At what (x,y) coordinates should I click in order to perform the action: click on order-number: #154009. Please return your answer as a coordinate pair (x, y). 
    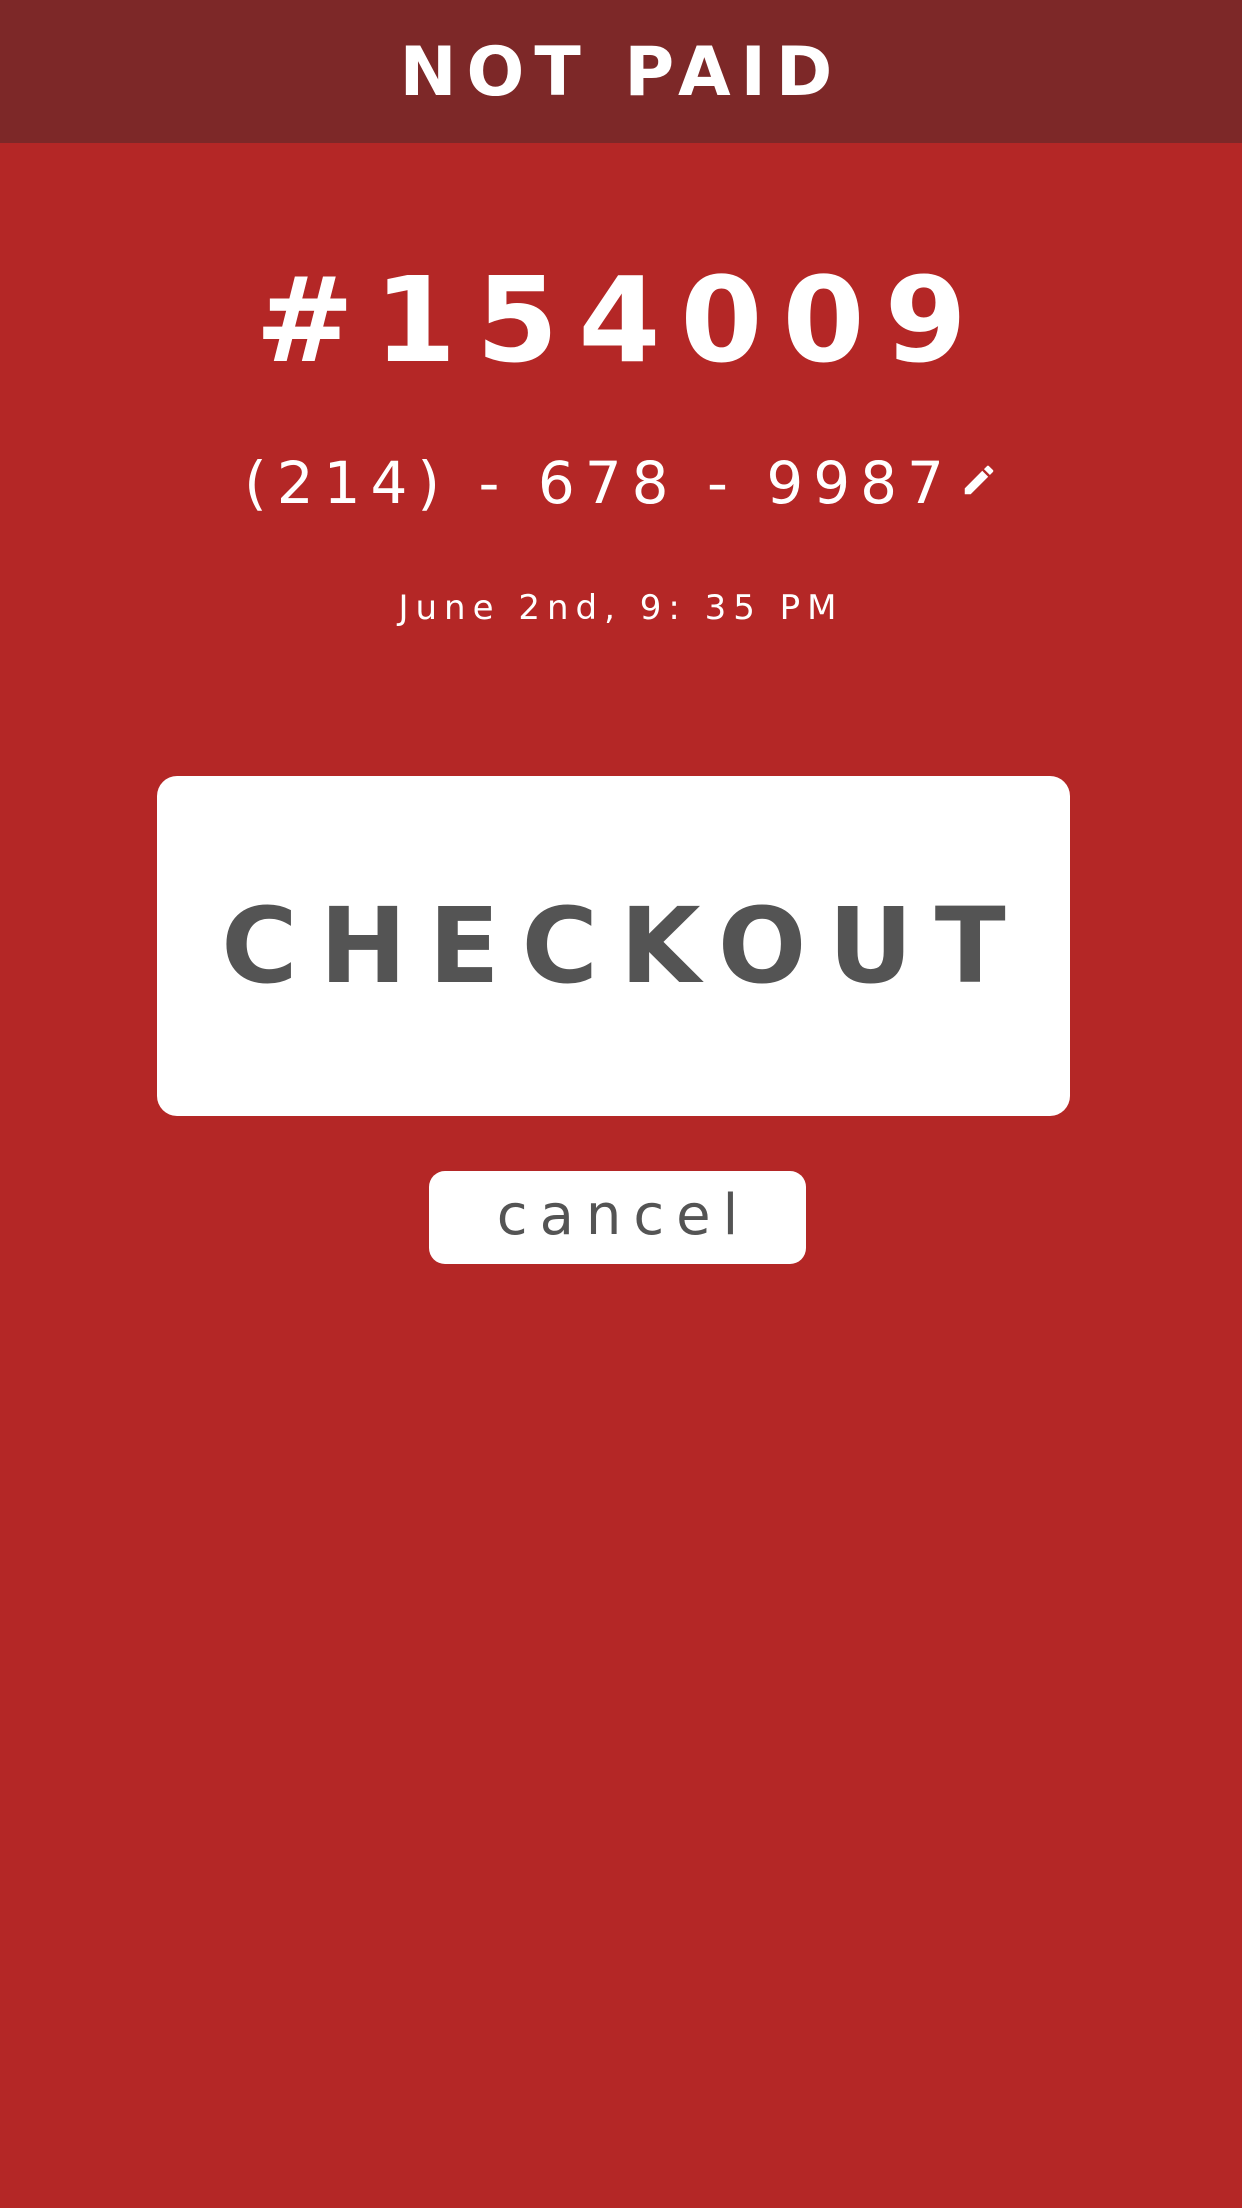
    Looking at the image, I should click on (621, 320).